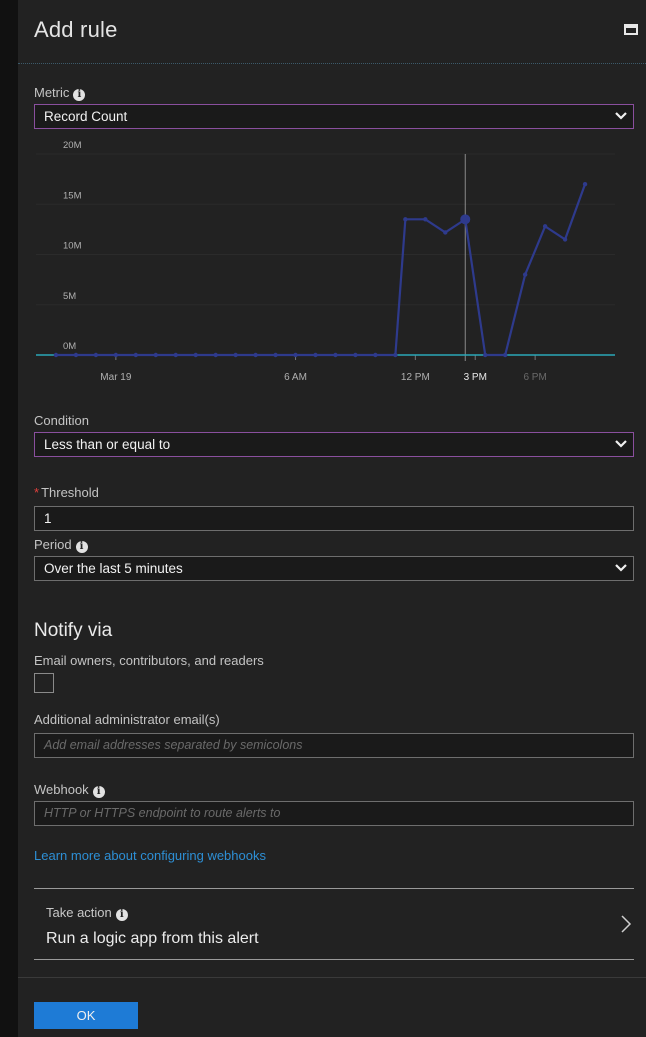 The image size is (646, 1037). Describe the element at coordinates (334, 568) in the screenshot. I see `period-select: Over the last 5 minutes` at that location.